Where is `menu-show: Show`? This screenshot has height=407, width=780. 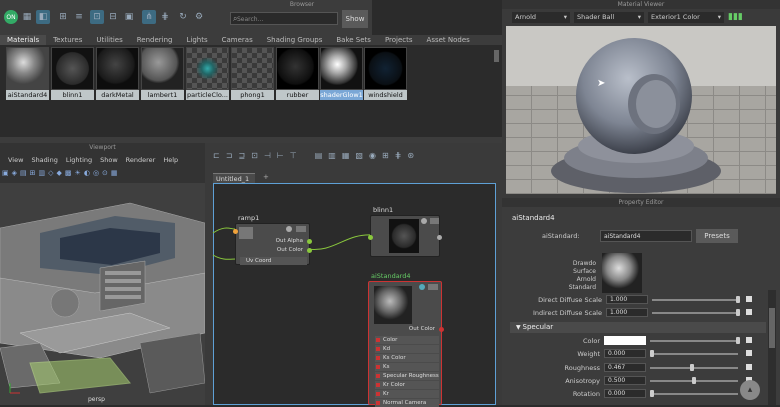
menu-show: Show is located at coordinates (109, 161).